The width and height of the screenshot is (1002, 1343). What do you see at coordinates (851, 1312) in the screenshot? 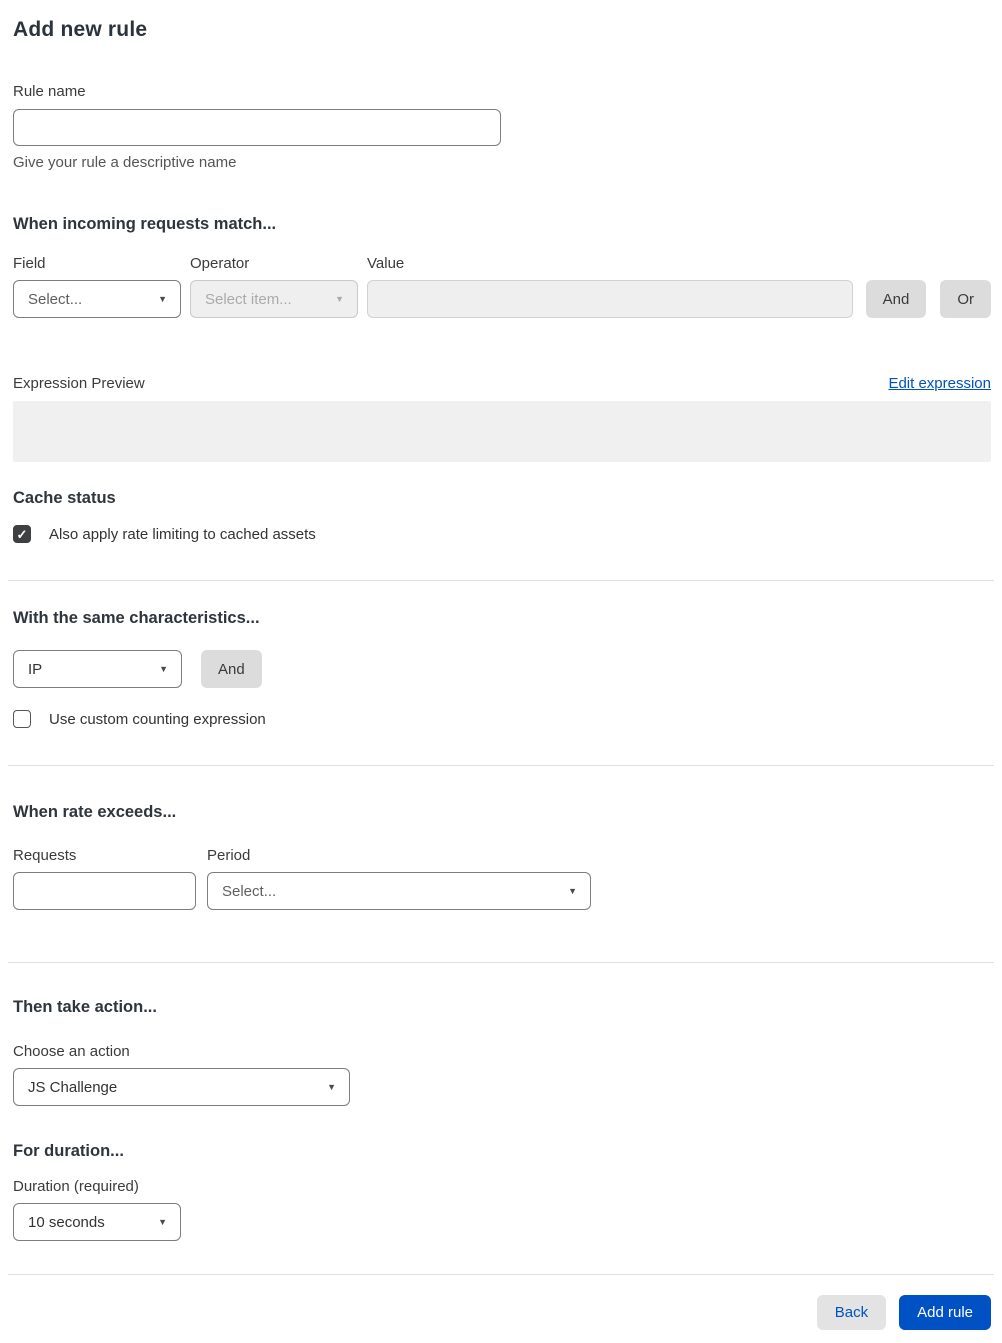
I see `back-button: Back` at bounding box center [851, 1312].